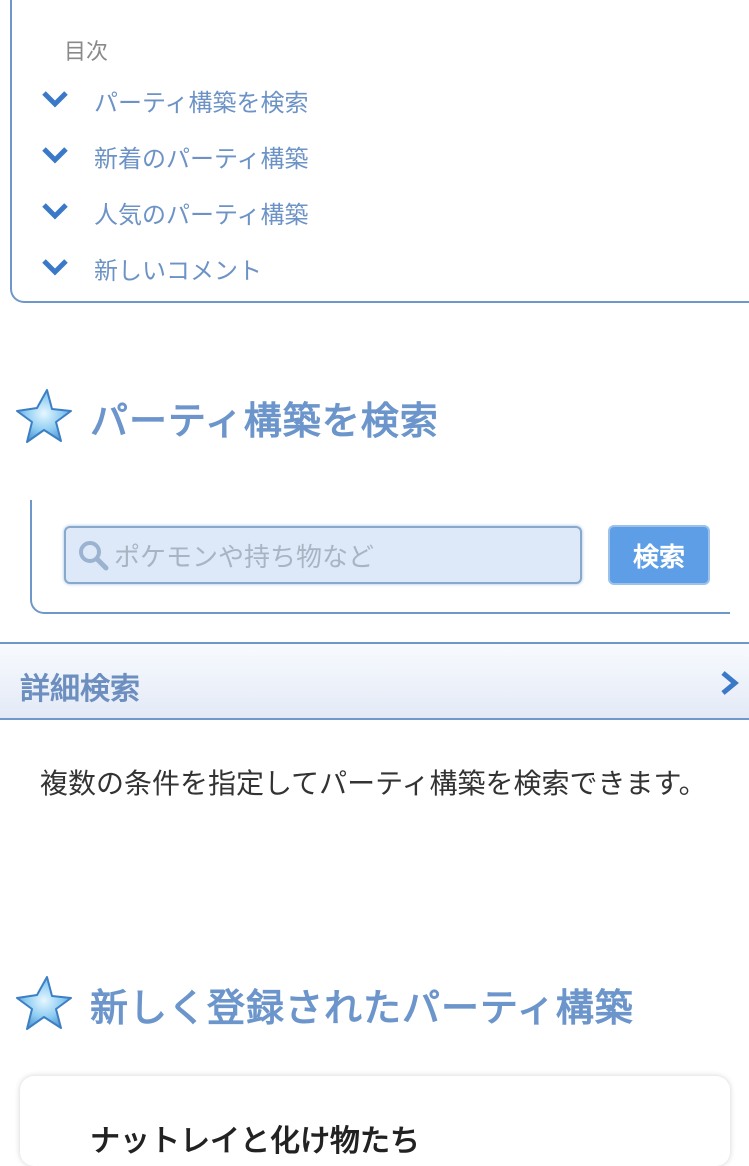 The height and width of the screenshot is (1166, 749). Describe the element at coordinates (201, 102) in the screenshot. I see `toc-item-label: パーティ構築を検索` at that location.